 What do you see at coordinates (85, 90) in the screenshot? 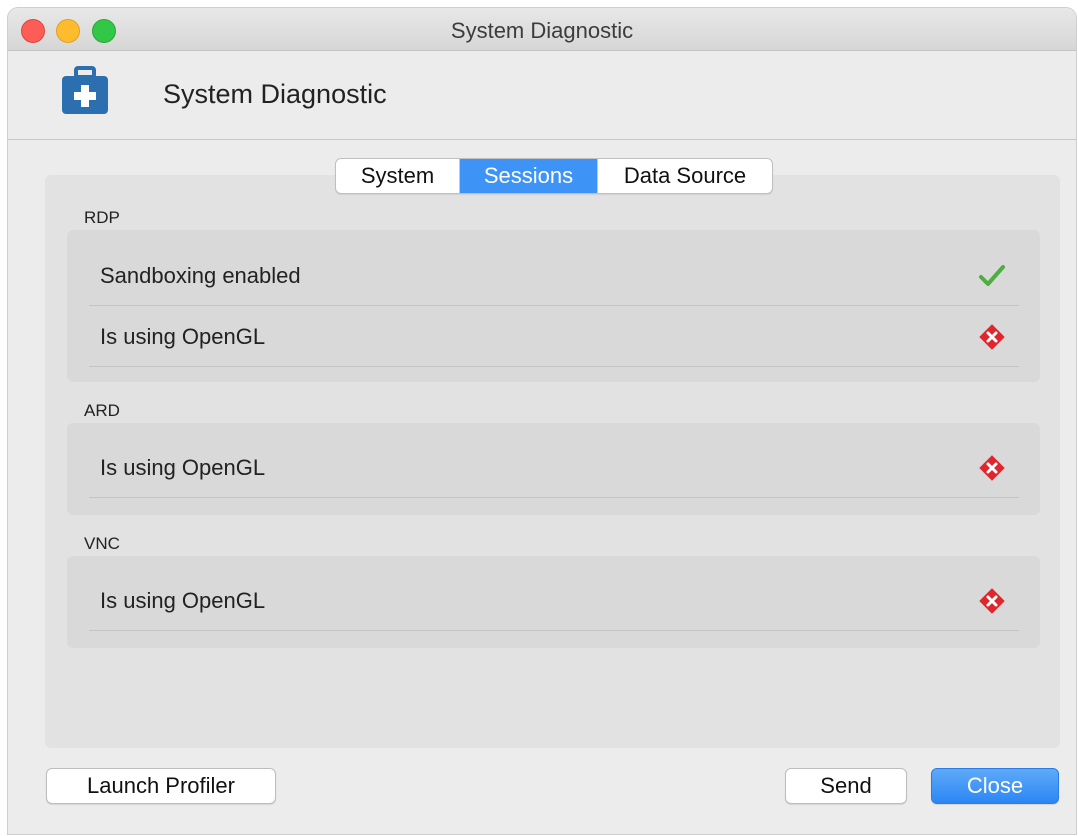
I see `first-aid-kit-icon` at bounding box center [85, 90].